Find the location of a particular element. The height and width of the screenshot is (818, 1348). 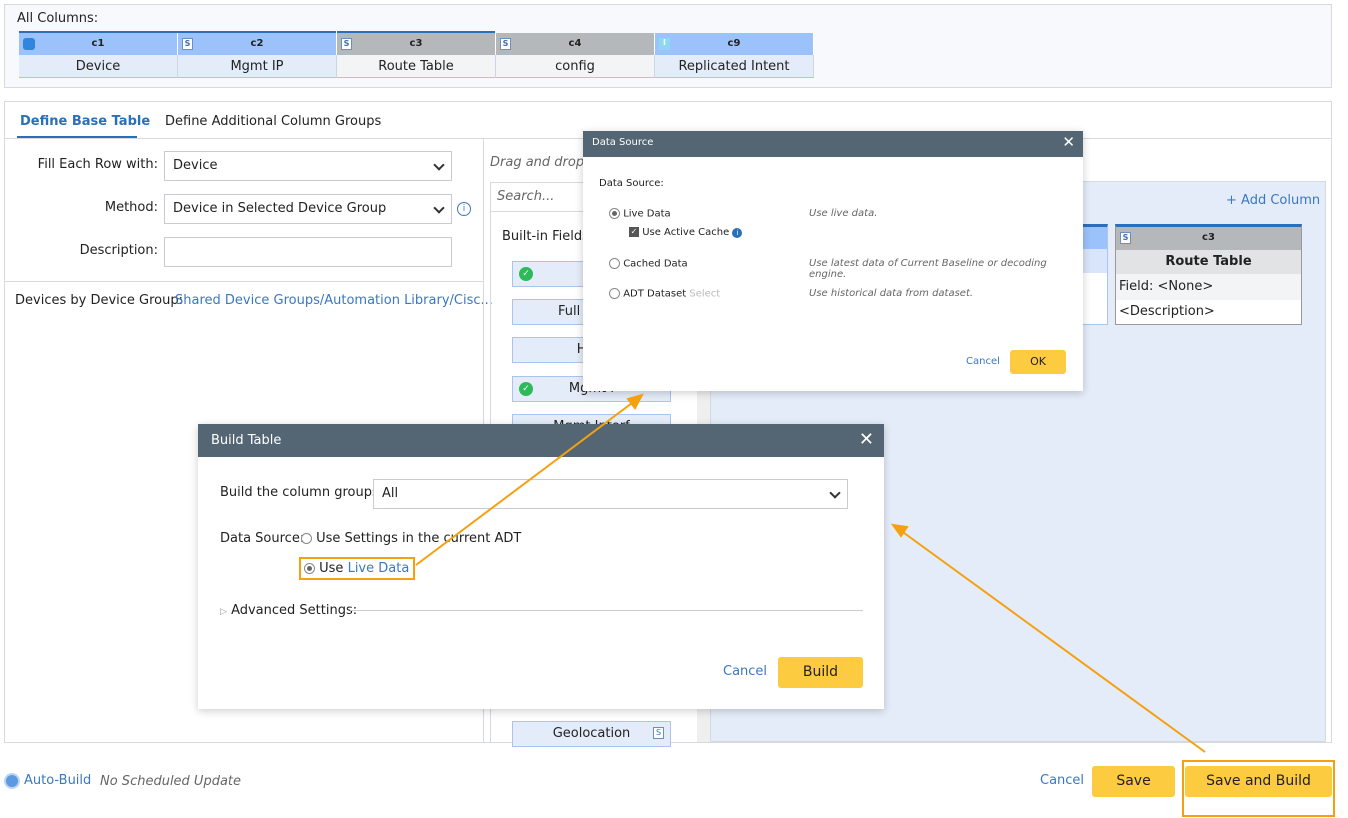

cancel-button: Cancel is located at coordinates (1062, 780).